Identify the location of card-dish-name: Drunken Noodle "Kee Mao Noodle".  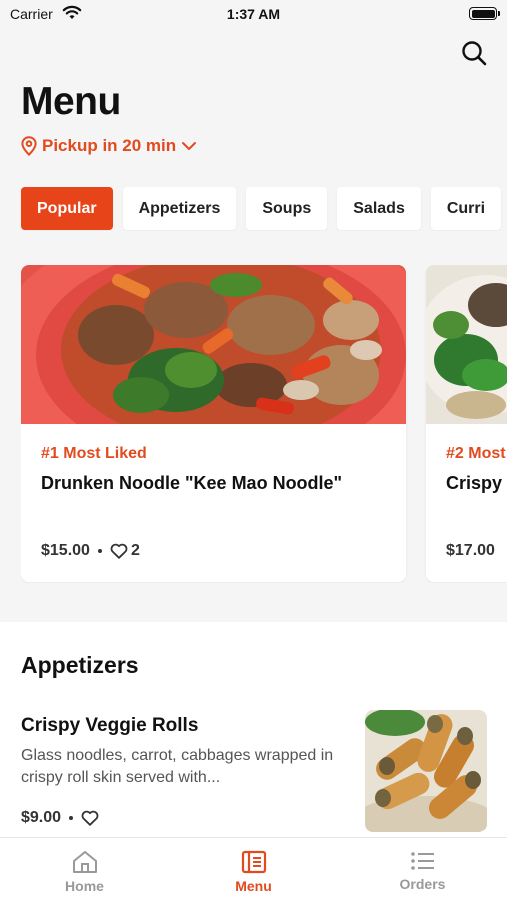
(192, 483).